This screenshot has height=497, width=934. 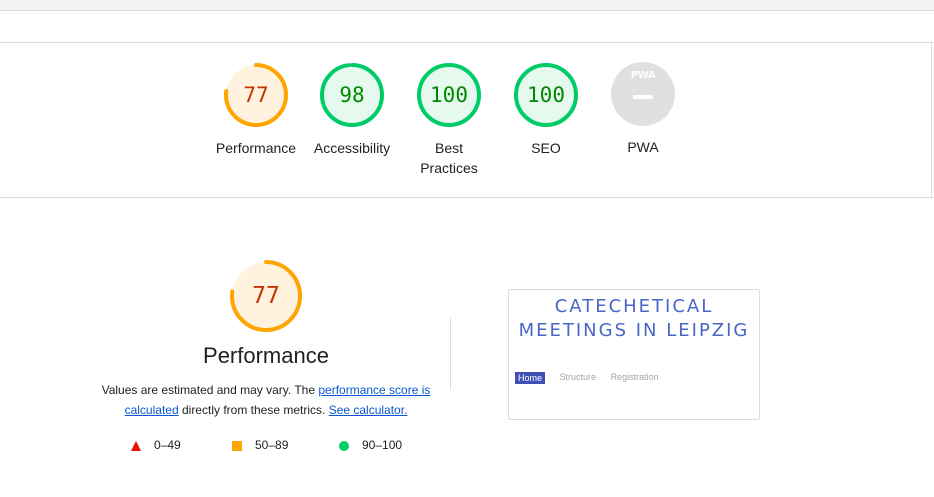 I want to click on browser-top-bar, so click(x=467, y=5).